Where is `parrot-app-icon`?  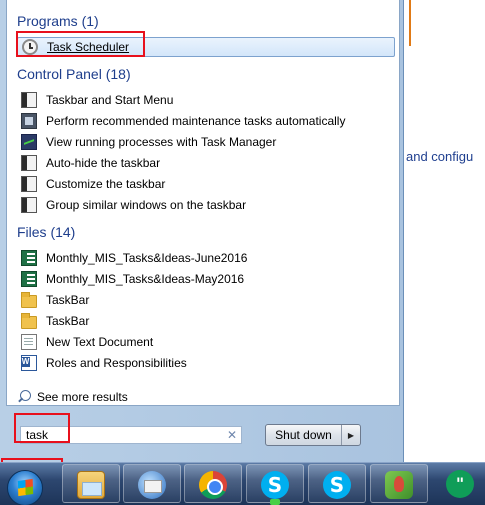 parrot-app-icon is located at coordinates (399, 485).